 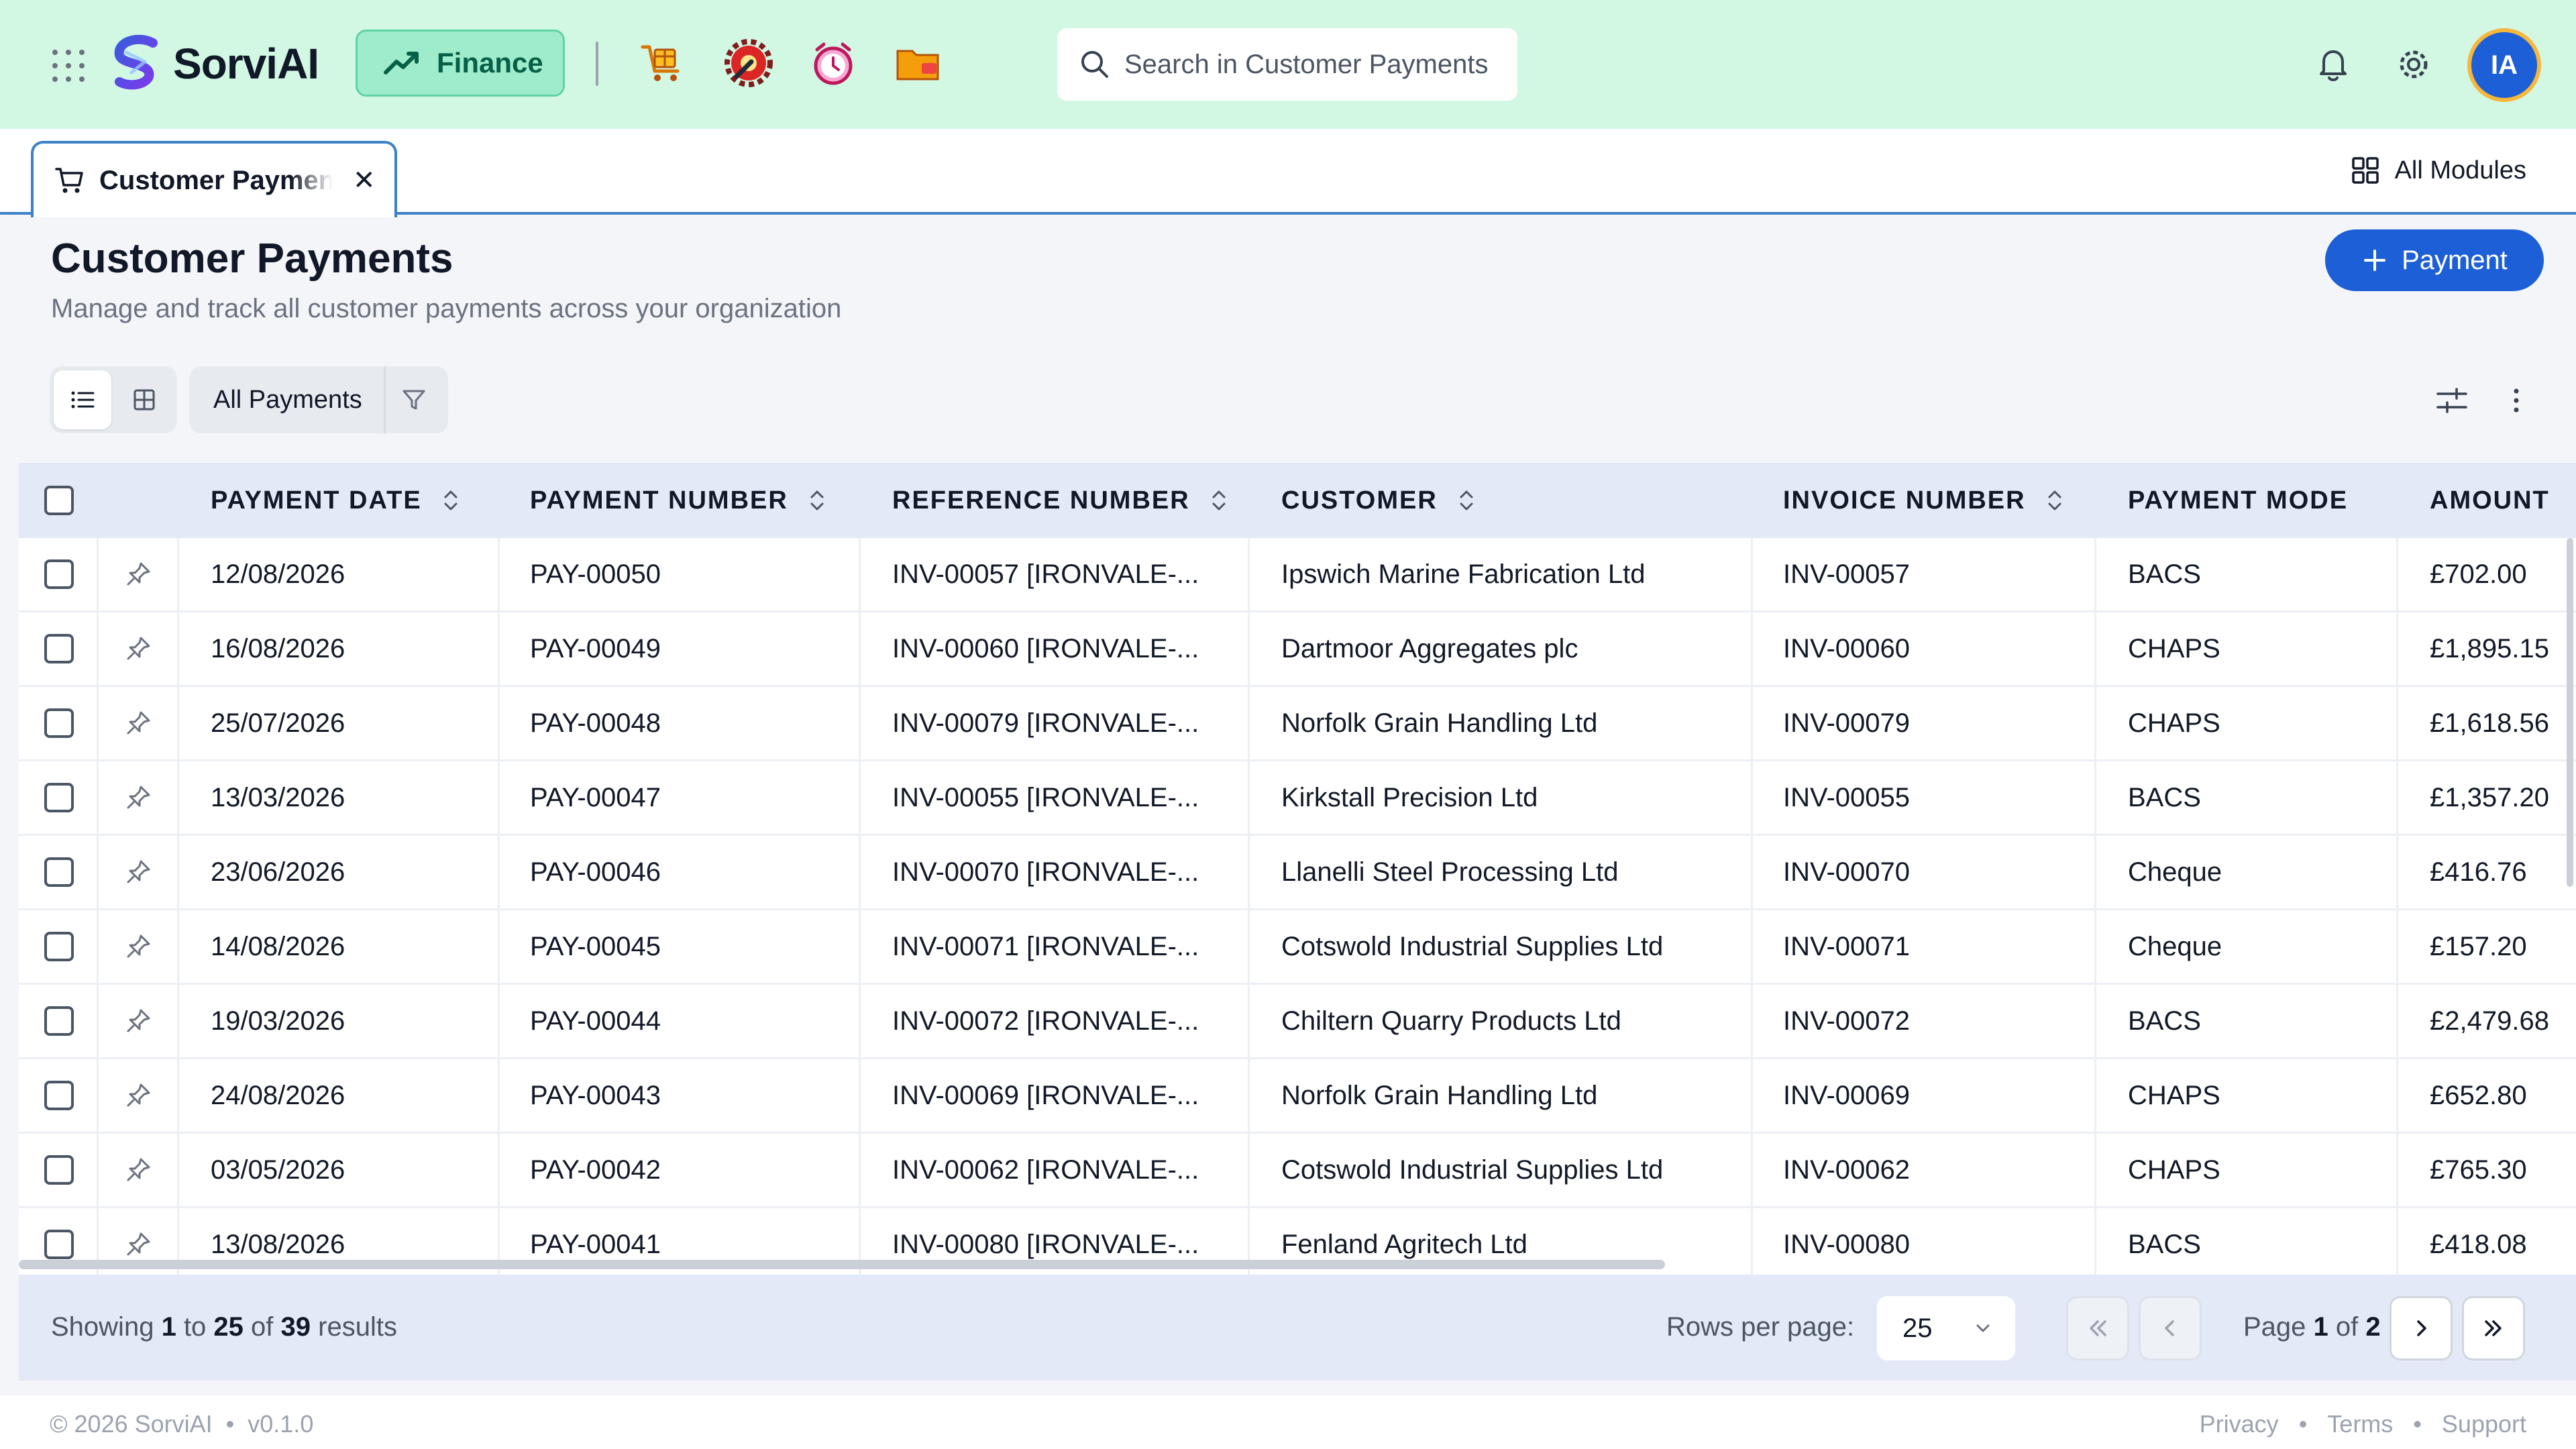 I want to click on cell-payment-number: PAY-00049, so click(x=595, y=648).